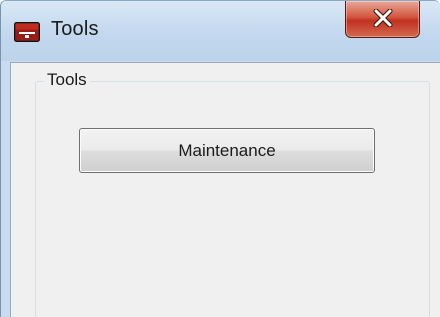 The image size is (440, 317). What do you see at coordinates (75, 29) in the screenshot?
I see `window-title: Tools` at bounding box center [75, 29].